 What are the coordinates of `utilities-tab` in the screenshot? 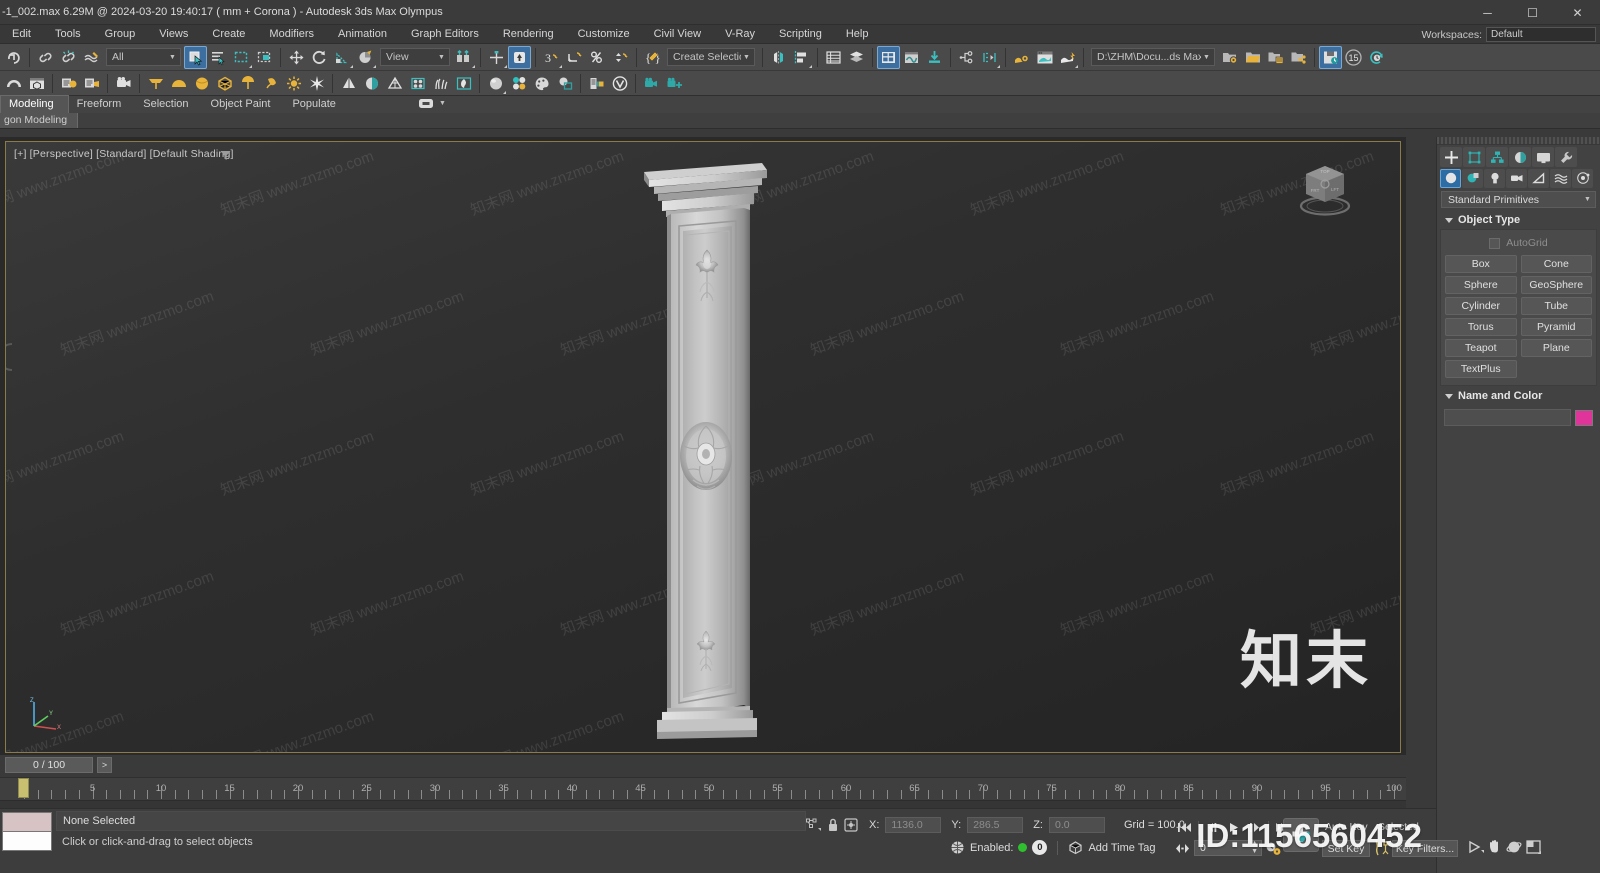 It's located at (1566, 157).